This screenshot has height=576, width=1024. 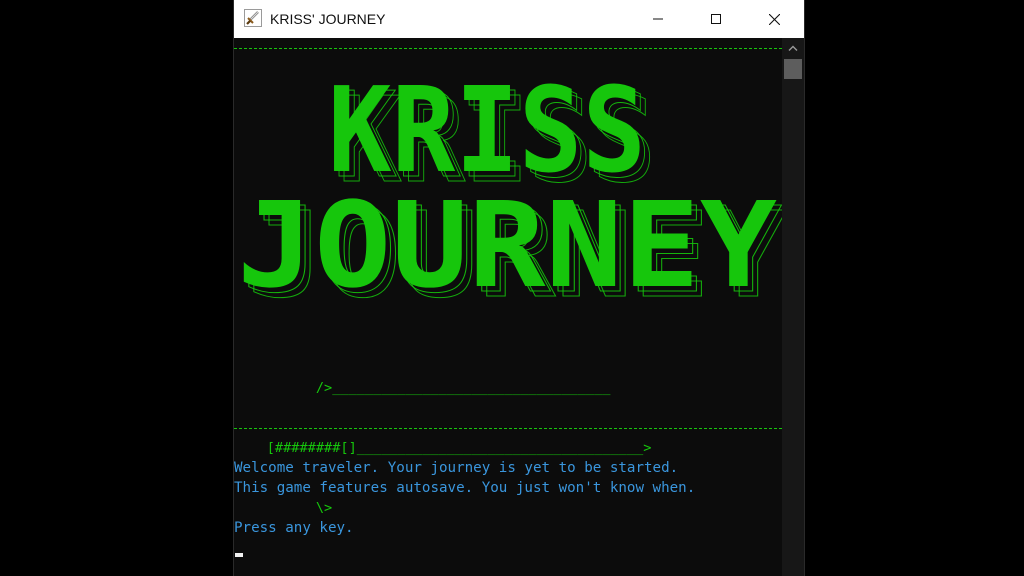 I want to click on close-icon, so click(x=774, y=19).